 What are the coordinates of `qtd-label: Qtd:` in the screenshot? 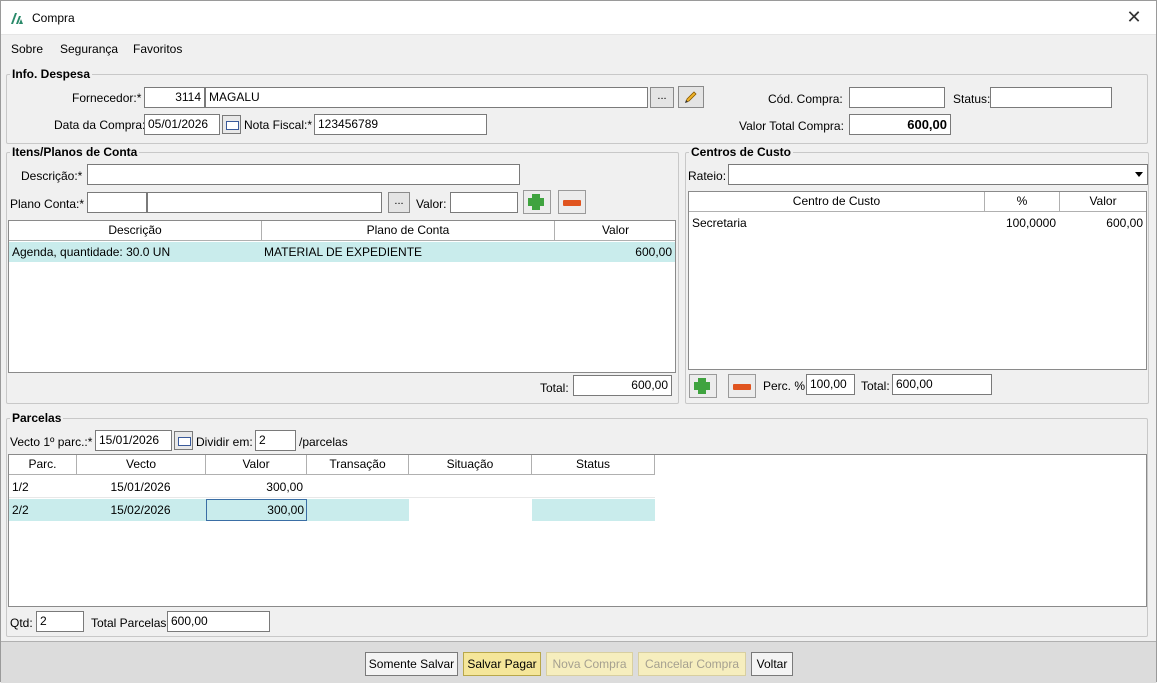 It's located at (21, 623).